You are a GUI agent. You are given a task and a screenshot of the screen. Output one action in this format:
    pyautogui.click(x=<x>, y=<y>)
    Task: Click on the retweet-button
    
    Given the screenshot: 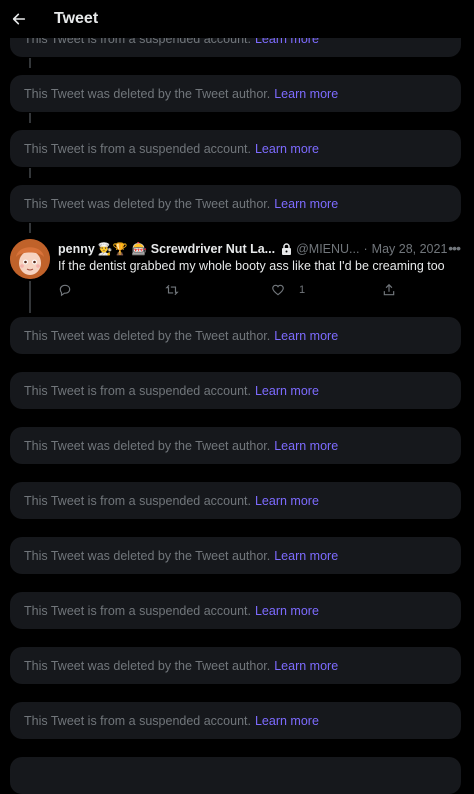 What is the action you would take?
    pyautogui.click(x=172, y=290)
    